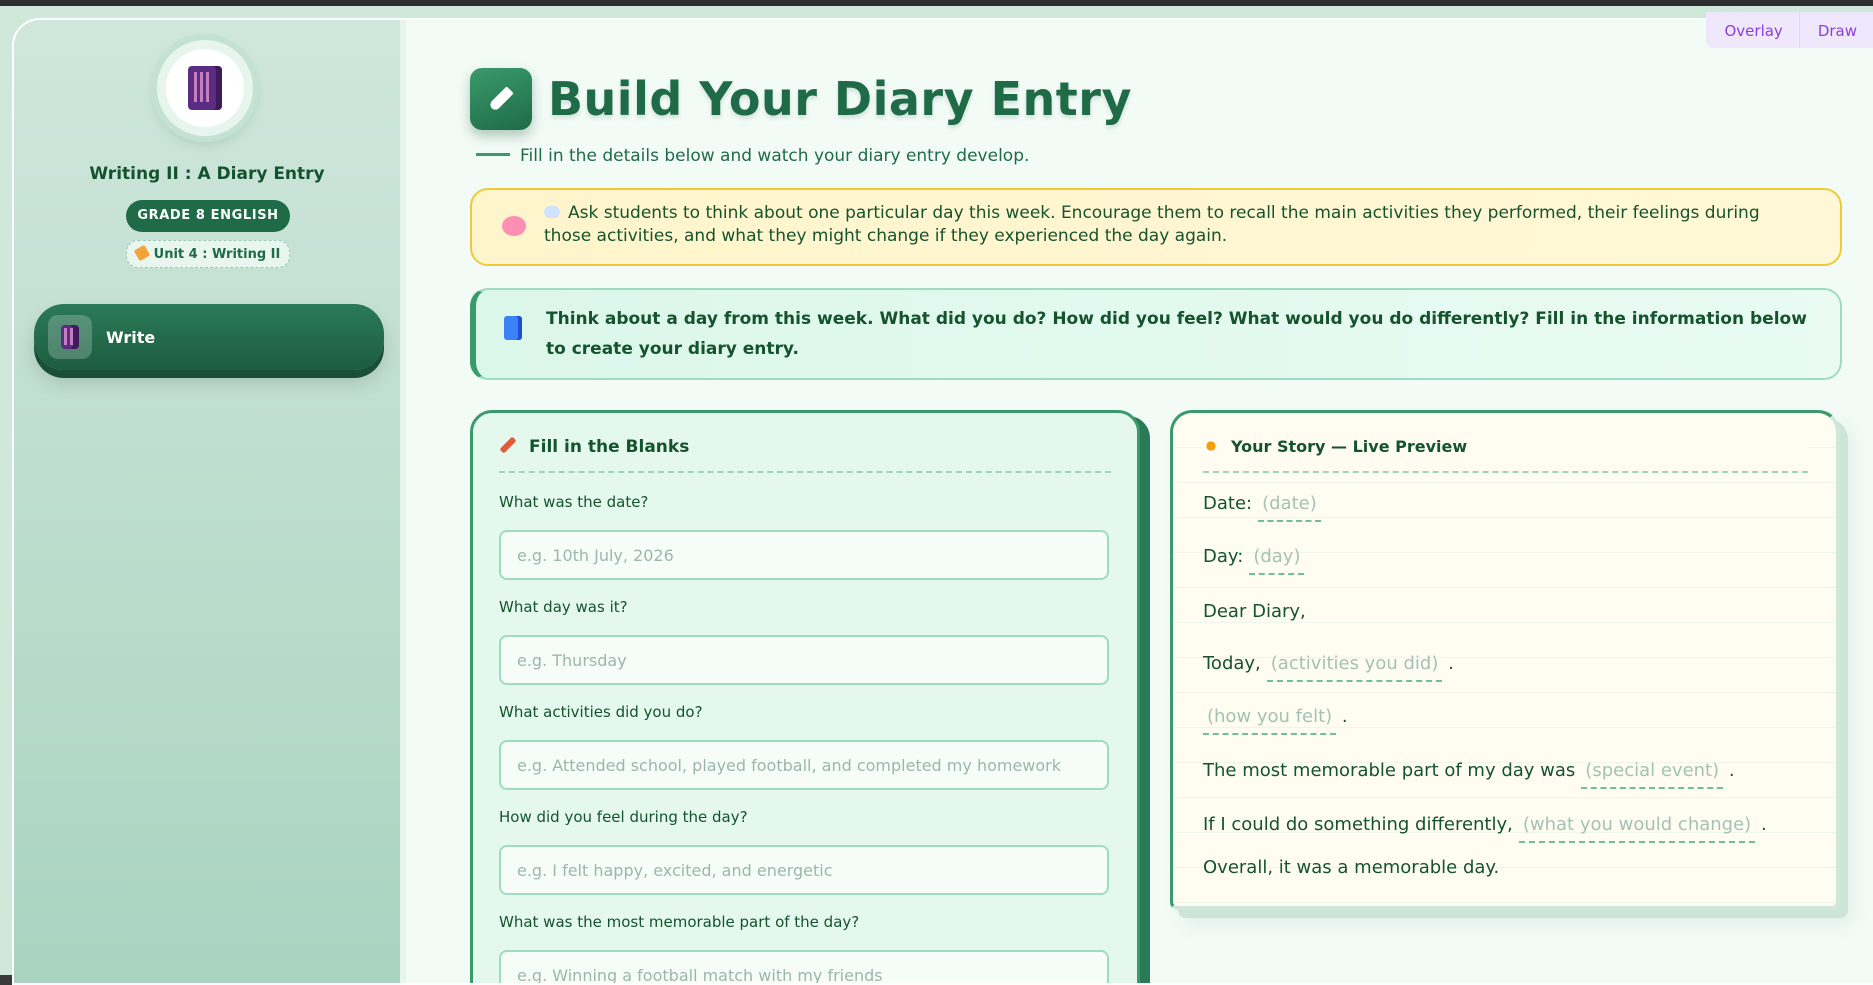 The width and height of the screenshot is (1873, 985). What do you see at coordinates (508, 445) in the screenshot?
I see `pencil-icon` at bounding box center [508, 445].